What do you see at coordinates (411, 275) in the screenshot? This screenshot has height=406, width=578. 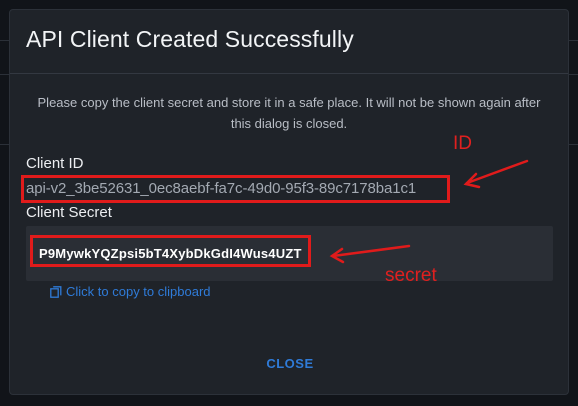 I see `secret-annotation-label: secret` at bounding box center [411, 275].